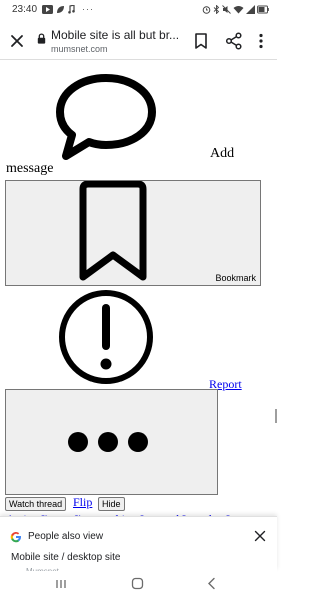 This screenshot has width=320, height=600. What do you see at coordinates (29, 169) in the screenshot?
I see `add-message-label-continued: message` at bounding box center [29, 169].